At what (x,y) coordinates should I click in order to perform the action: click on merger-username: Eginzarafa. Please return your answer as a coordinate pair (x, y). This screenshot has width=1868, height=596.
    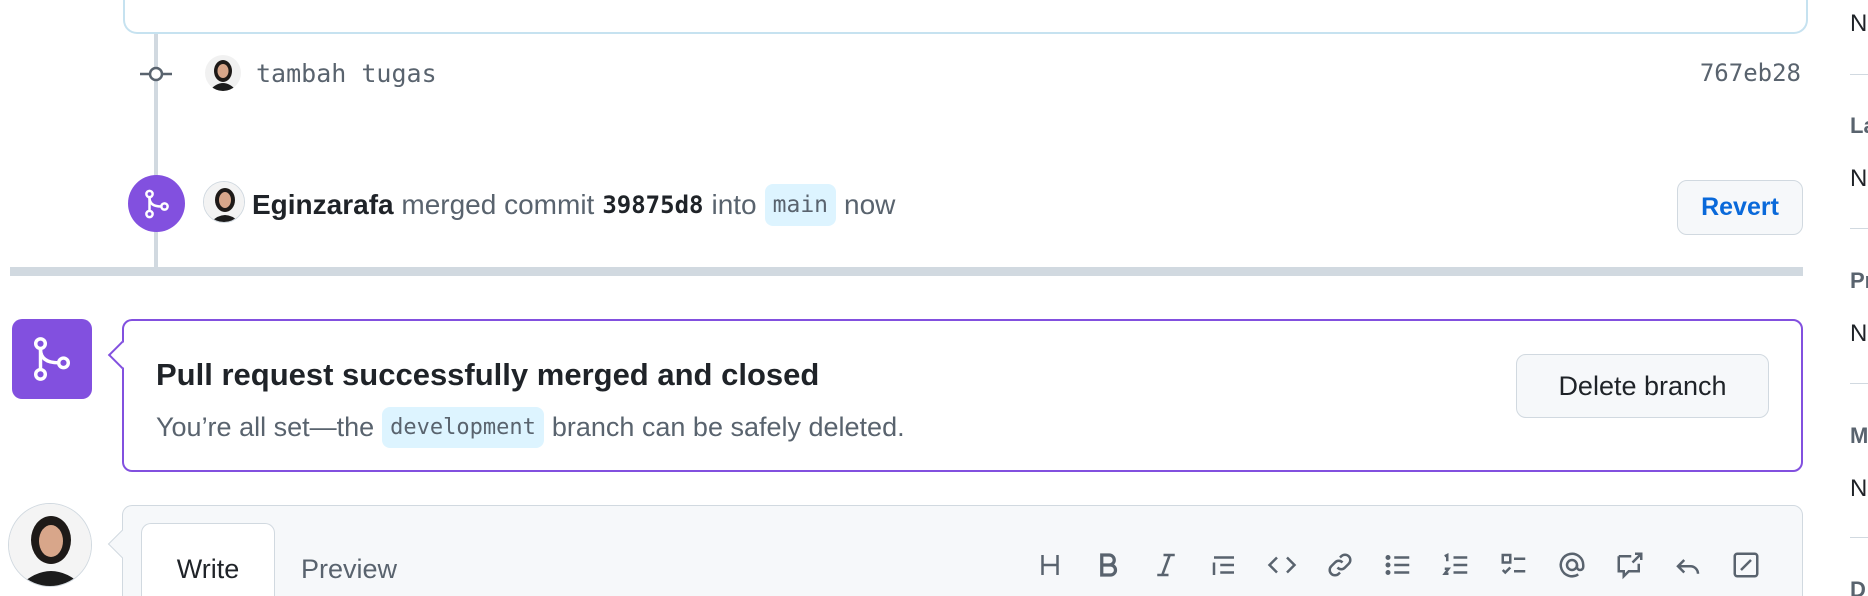
    Looking at the image, I should click on (323, 205).